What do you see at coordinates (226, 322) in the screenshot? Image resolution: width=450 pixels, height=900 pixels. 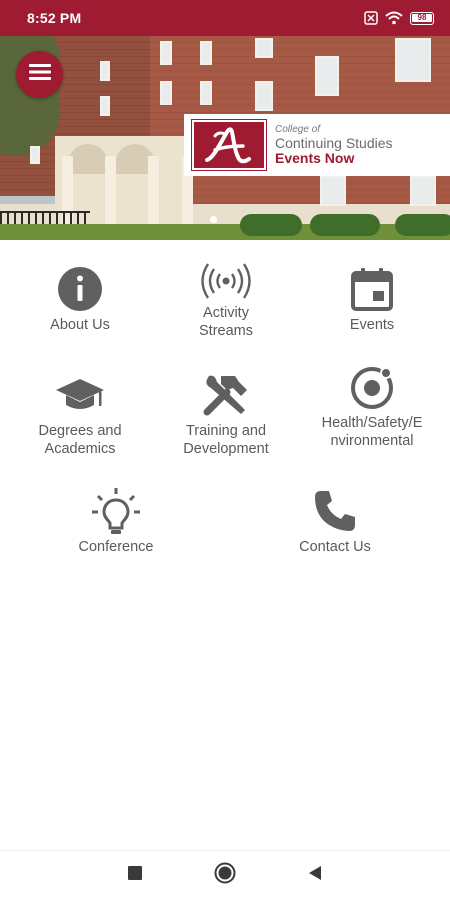 I see `tile-label: Activity Streams` at bounding box center [226, 322].